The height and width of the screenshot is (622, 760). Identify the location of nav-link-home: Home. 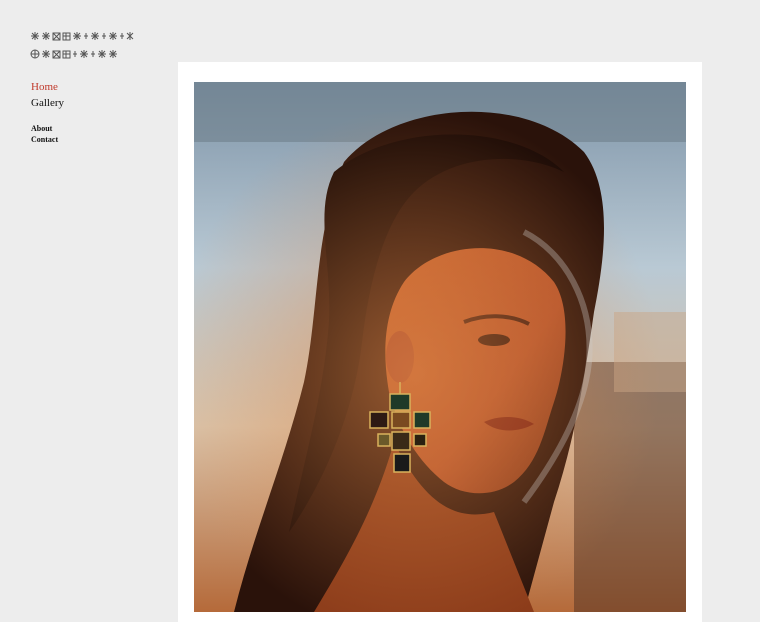
(47, 87).